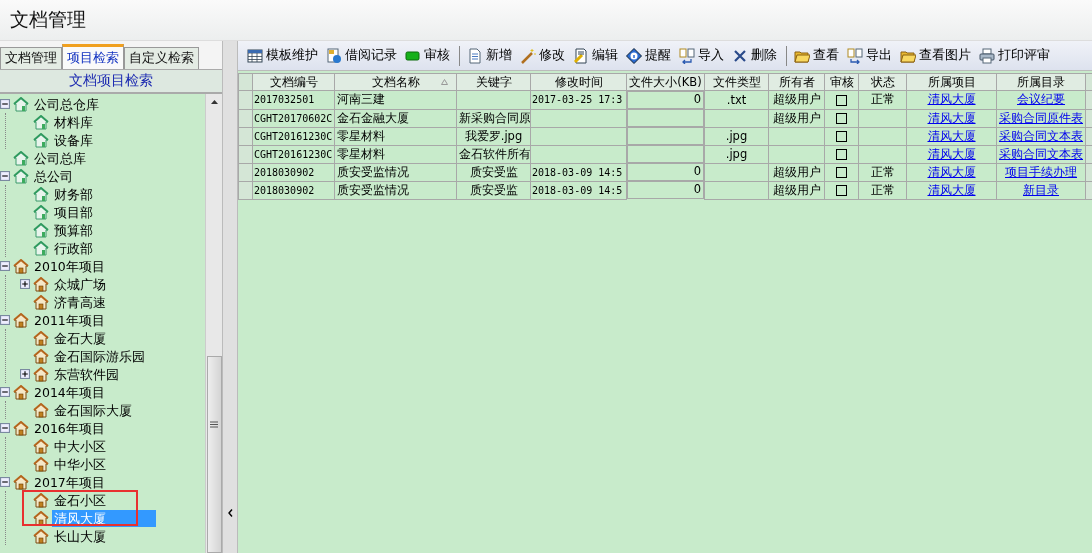 This screenshot has width=1092, height=553. What do you see at coordinates (80, 302) in the screenshot?
I see `tree-item: 济青高速` at bounding box center [80, 302].